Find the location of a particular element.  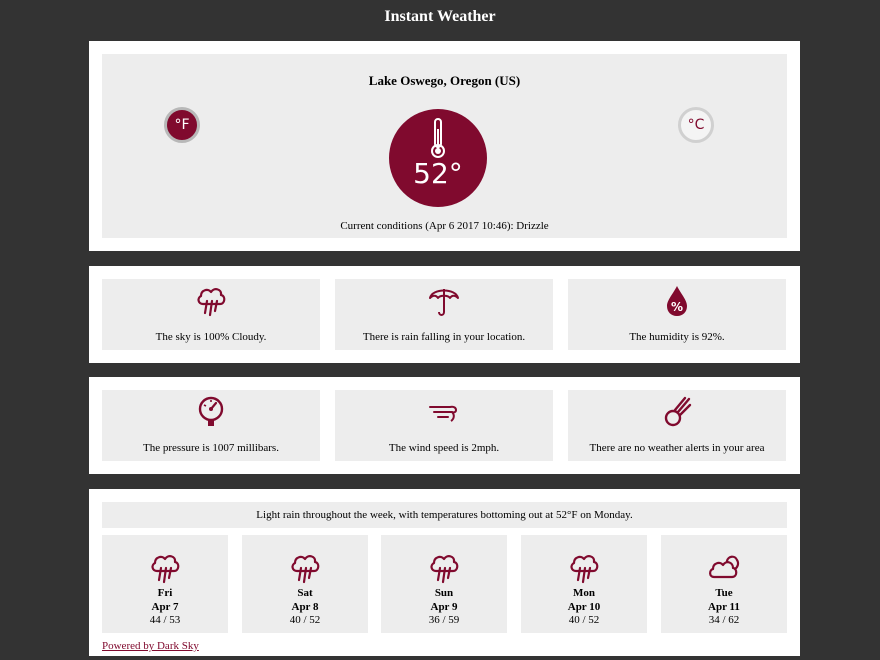

powered-by-dark-sky-link: Powered by Dark Sky is located at coordinates (150, 646).